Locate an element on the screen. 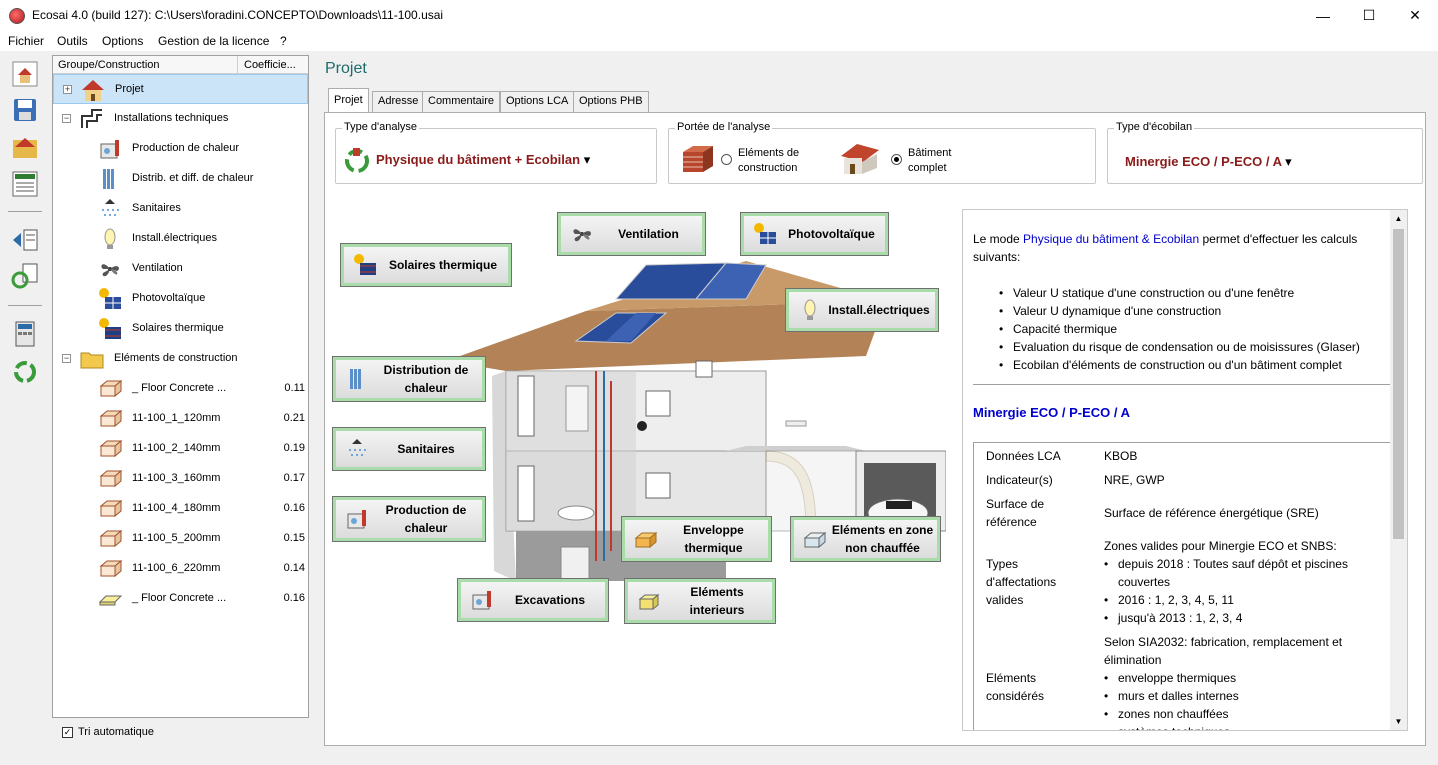 This screenshot has height=765, width=1438. tree-item-install-elec: Install.électriques is located at coordinates (180, 239).